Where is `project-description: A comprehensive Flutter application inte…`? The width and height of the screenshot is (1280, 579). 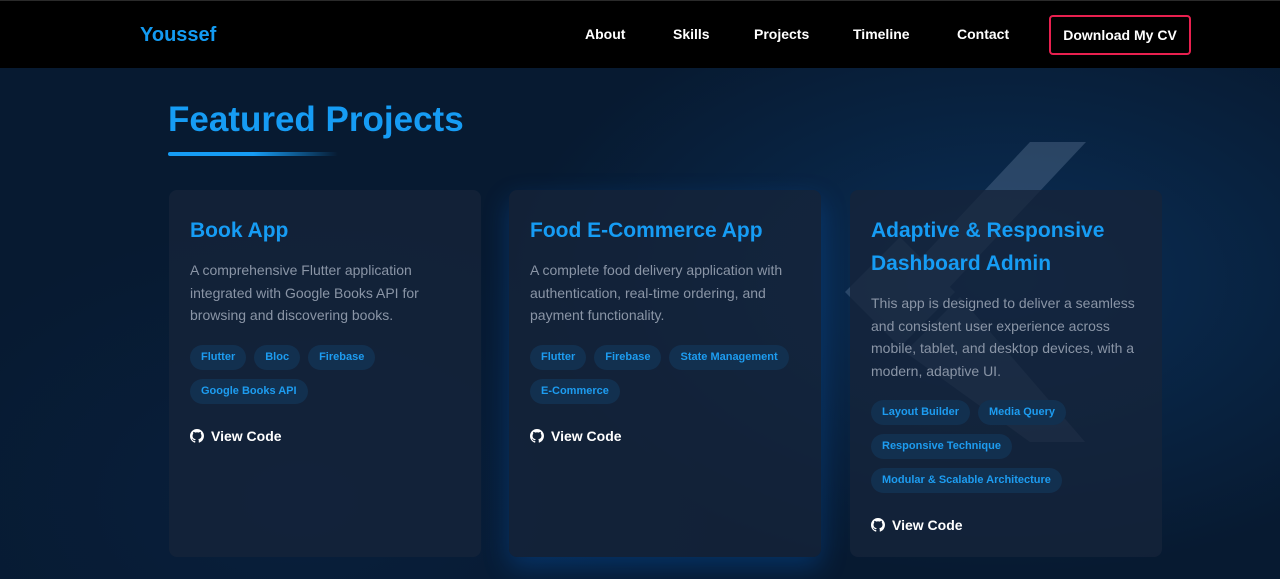 project-description: A comprehensive Flutter application inte… is located at coordinates (304, 292).